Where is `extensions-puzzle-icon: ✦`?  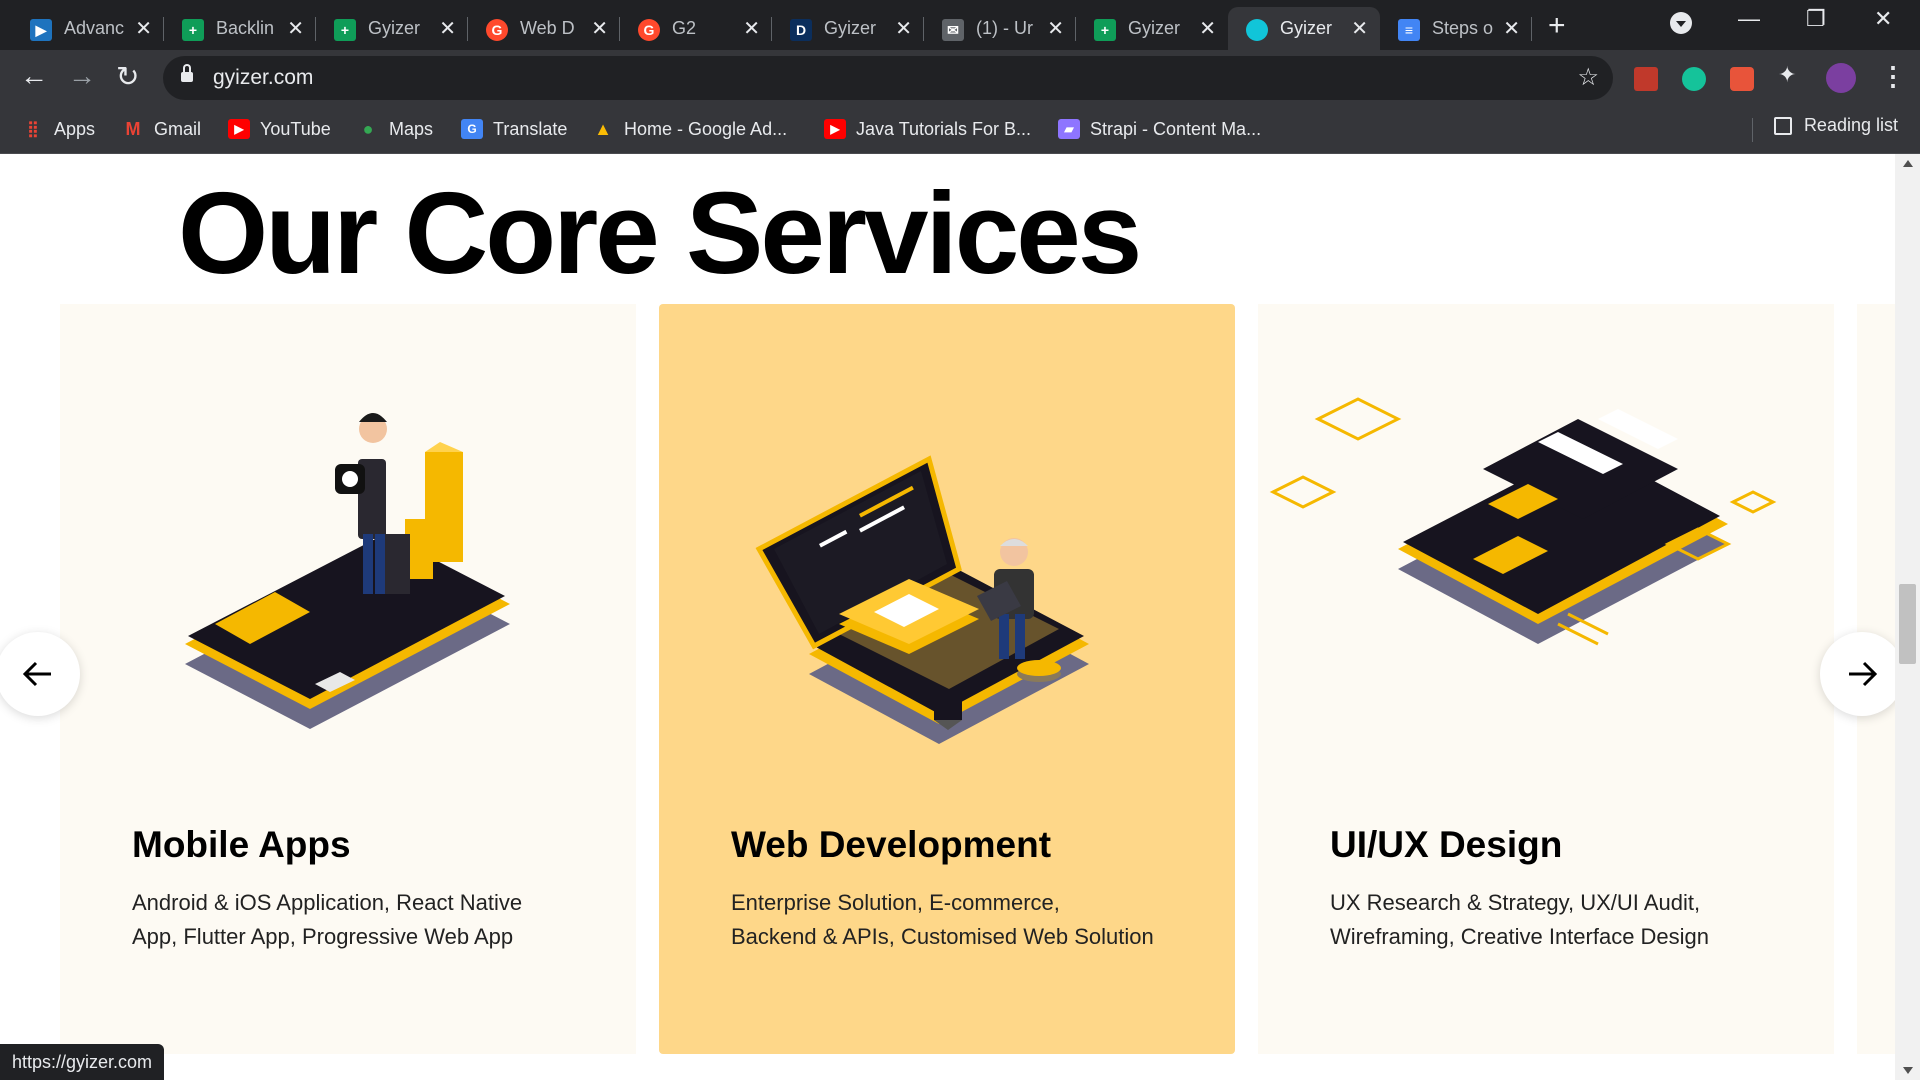
extensions-puzzle-icon: ✦ is located at coordinates (1790, 74).